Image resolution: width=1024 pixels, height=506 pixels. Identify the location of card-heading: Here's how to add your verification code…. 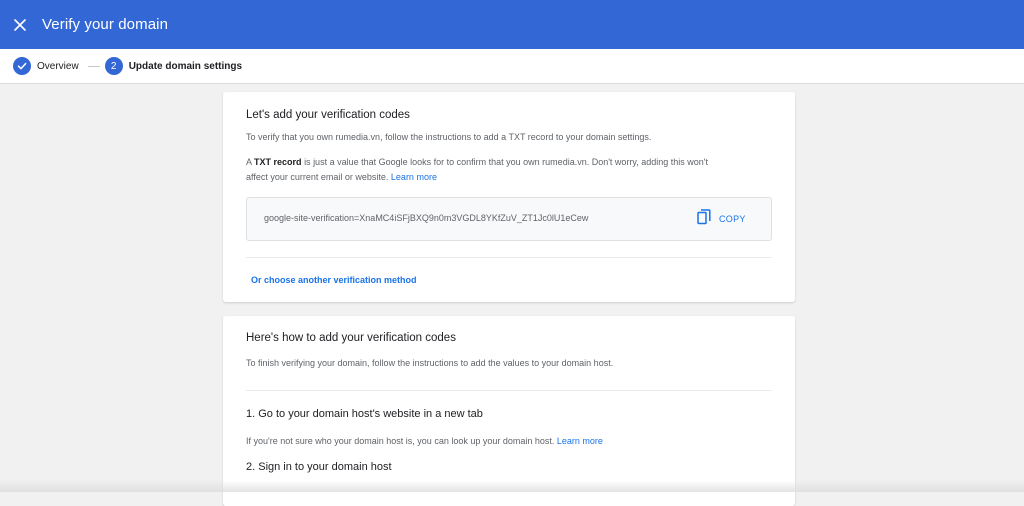
(351, 338).